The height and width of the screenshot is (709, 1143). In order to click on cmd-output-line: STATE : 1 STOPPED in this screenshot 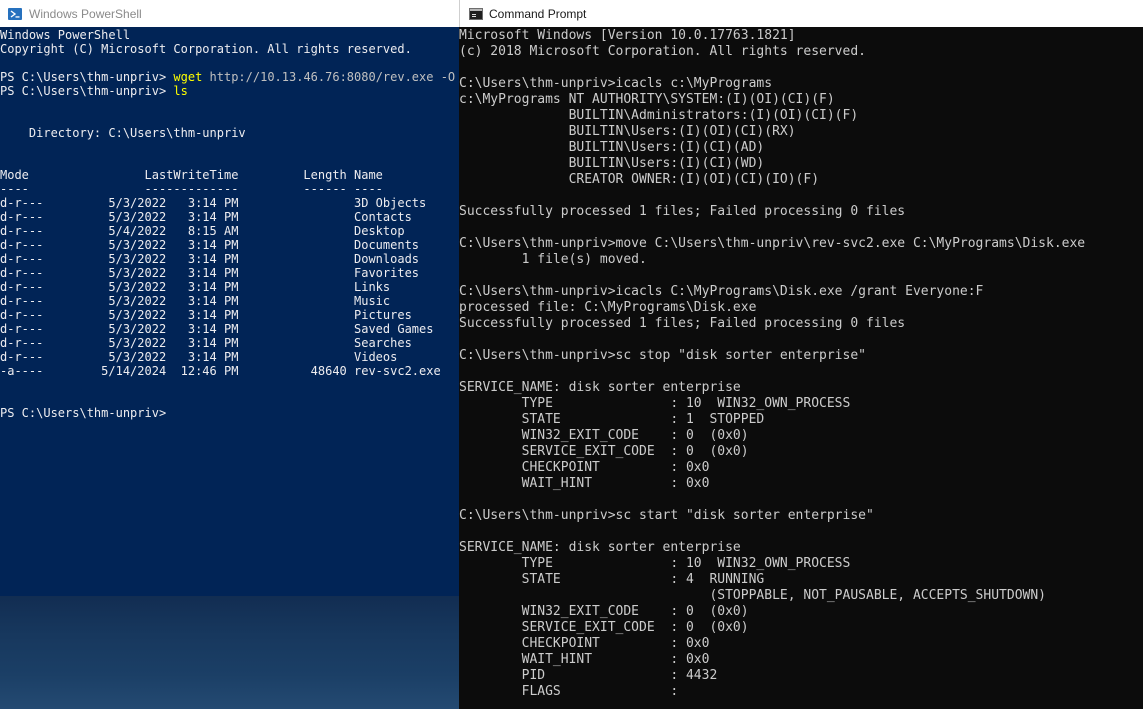, I will do `click(612, 419)`.